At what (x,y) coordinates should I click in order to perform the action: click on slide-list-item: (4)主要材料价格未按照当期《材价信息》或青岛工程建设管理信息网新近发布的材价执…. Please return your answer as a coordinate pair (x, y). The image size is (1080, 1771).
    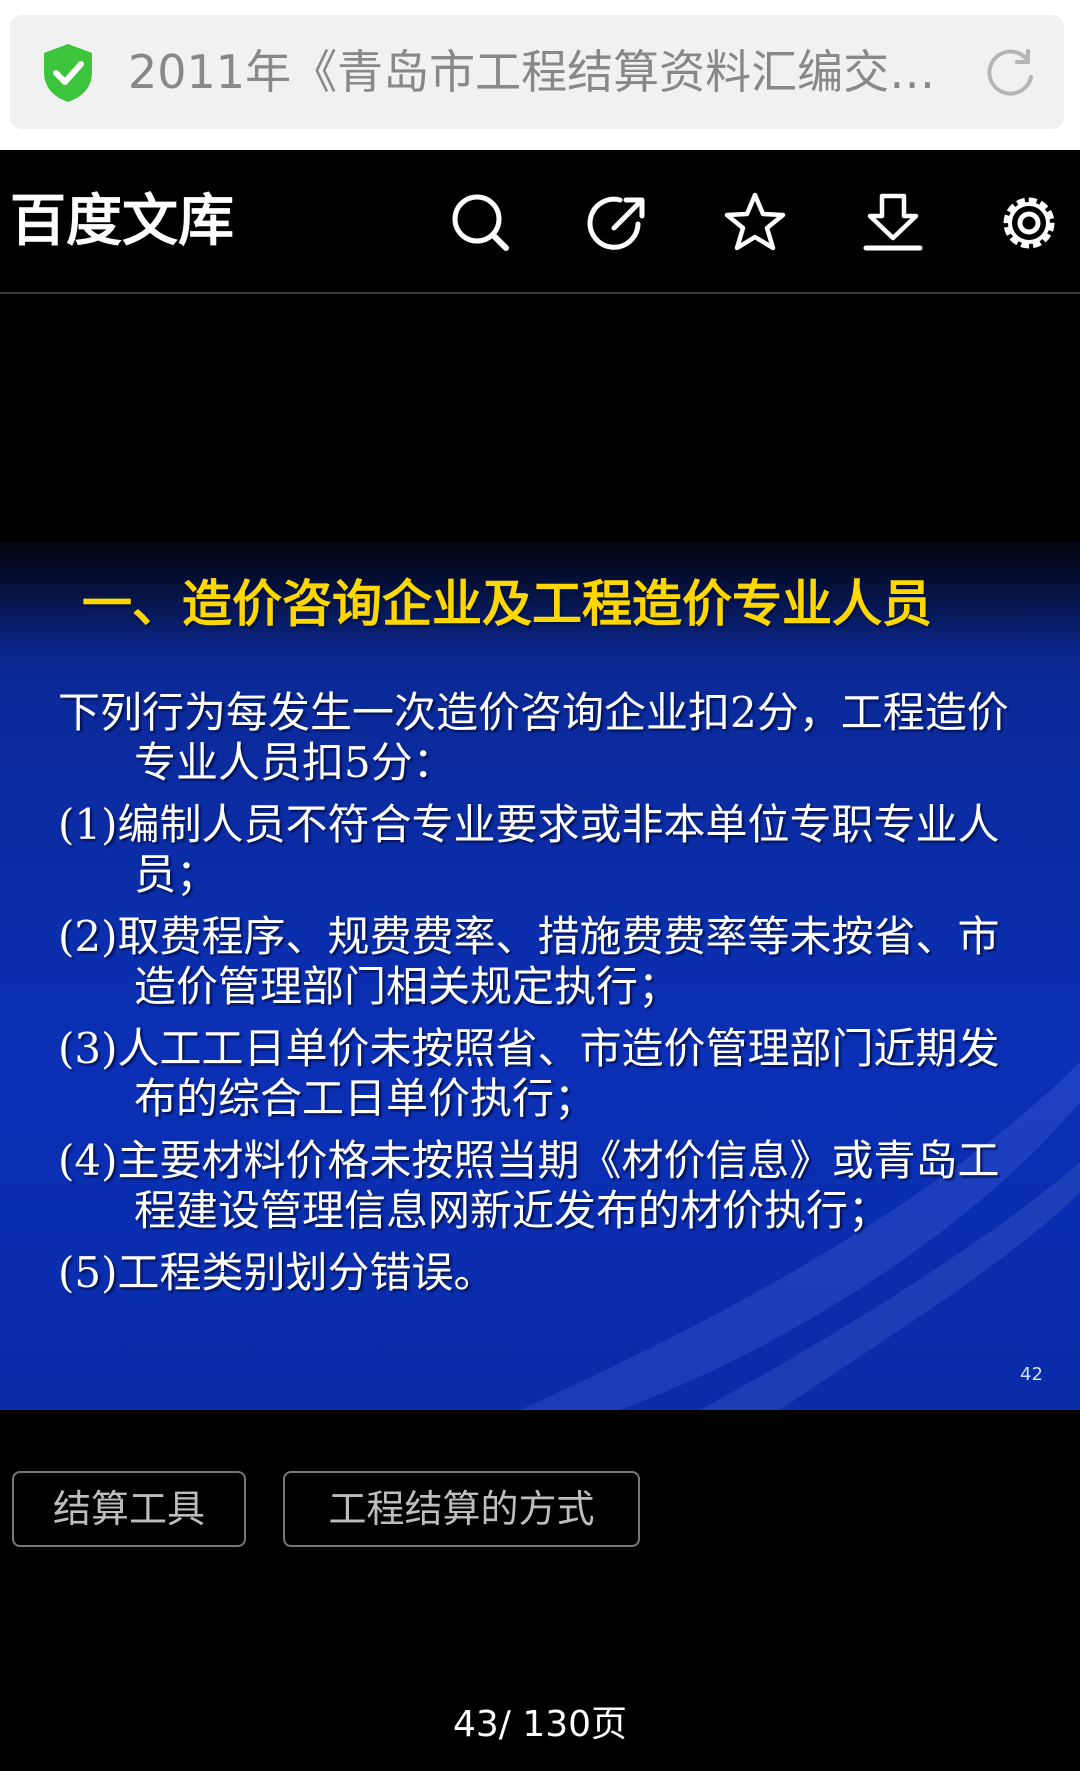
    Looking at the image, I should click on (529, 1185).